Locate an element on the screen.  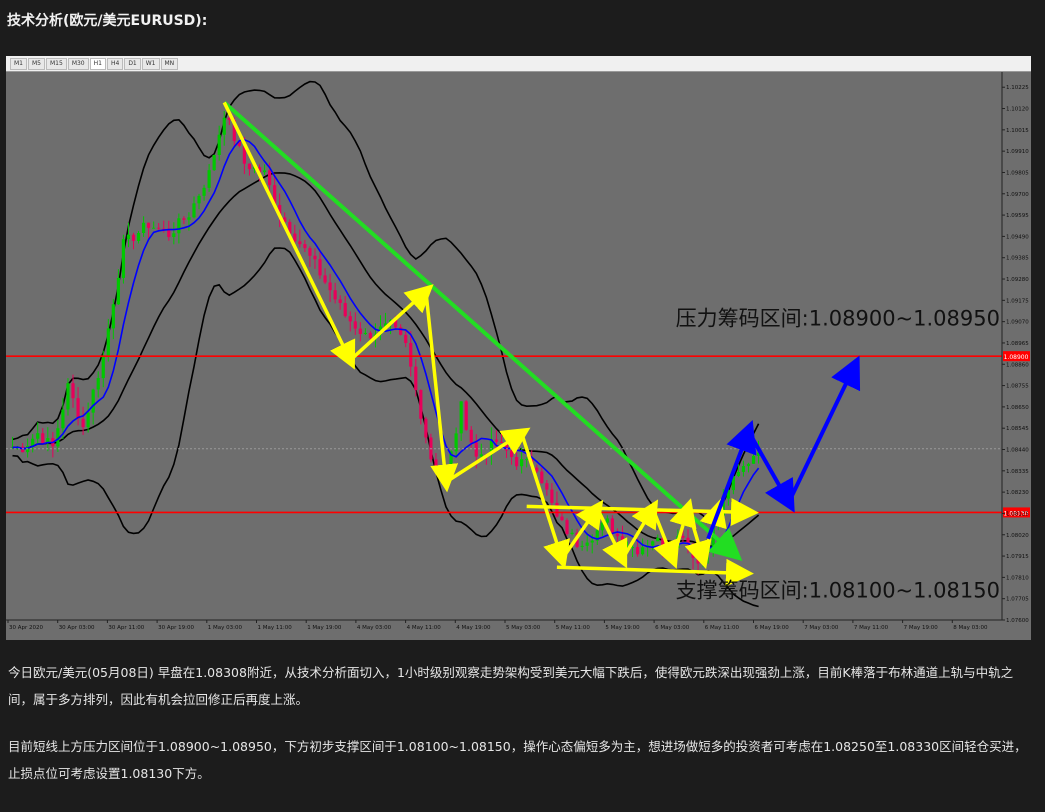
x-tick-label: 6 May 19:00 is located at coordinates (772, 628).